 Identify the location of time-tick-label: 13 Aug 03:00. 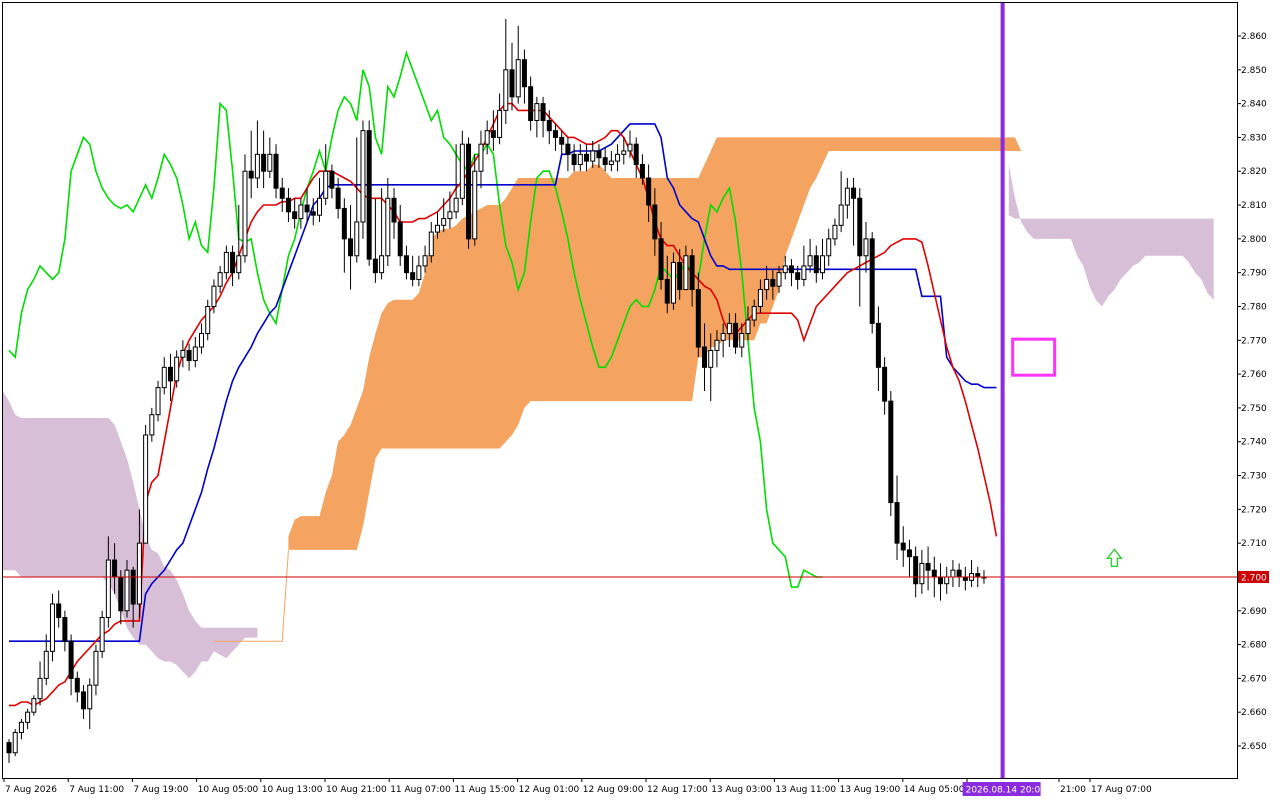
(741, 790).